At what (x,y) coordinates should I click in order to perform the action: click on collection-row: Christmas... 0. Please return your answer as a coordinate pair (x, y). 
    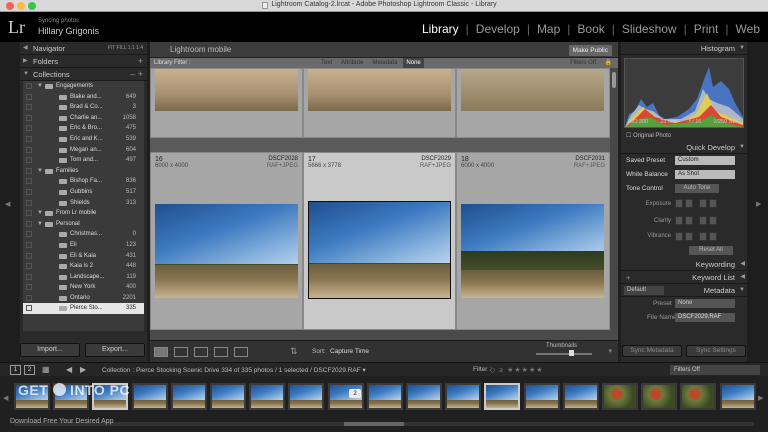
    Looking at the image, I should click on (83, 234).